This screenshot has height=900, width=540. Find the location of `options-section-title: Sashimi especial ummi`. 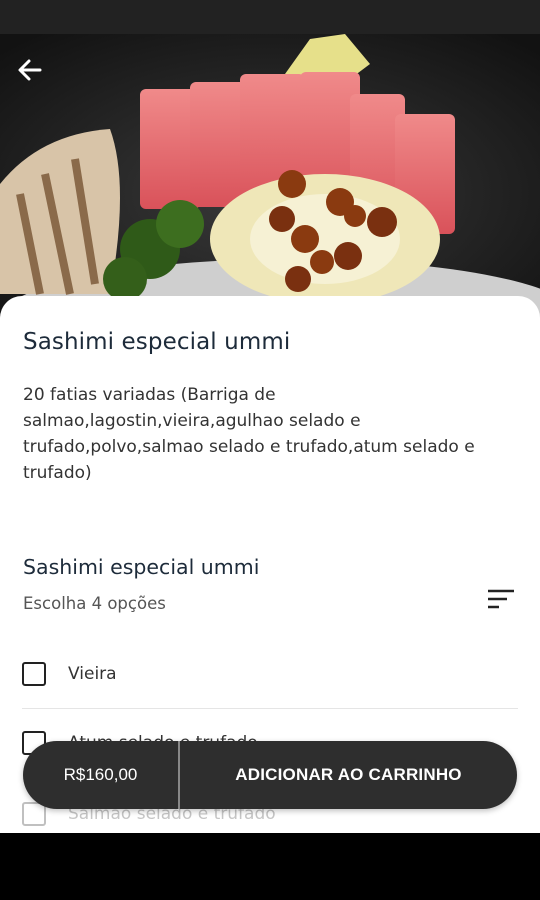

options-section-title: Sashimi especial ummi is located at coordinates (141, 567).